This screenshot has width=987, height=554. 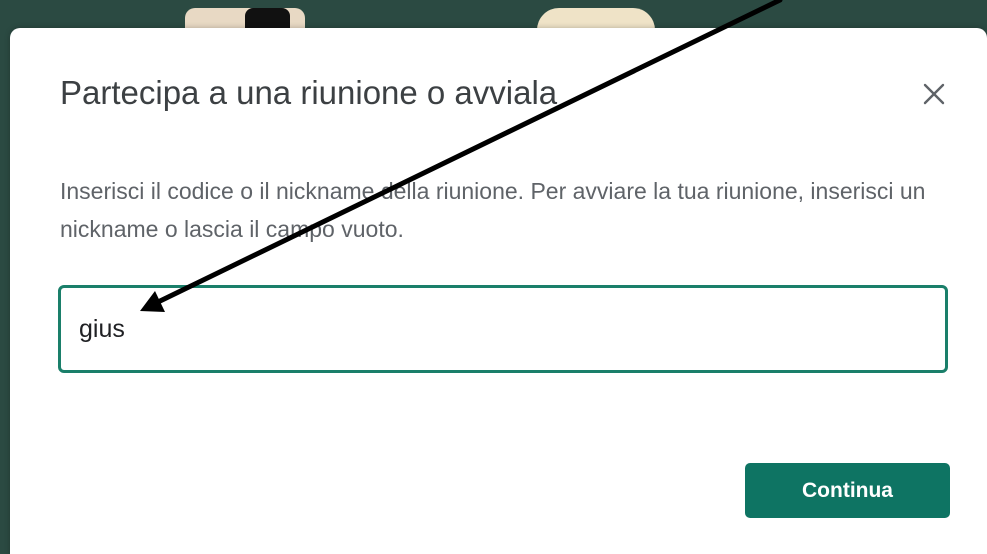 I want to click on dialog-title: Partecipa a una riunione o avviala, so click(x=309, y=92).